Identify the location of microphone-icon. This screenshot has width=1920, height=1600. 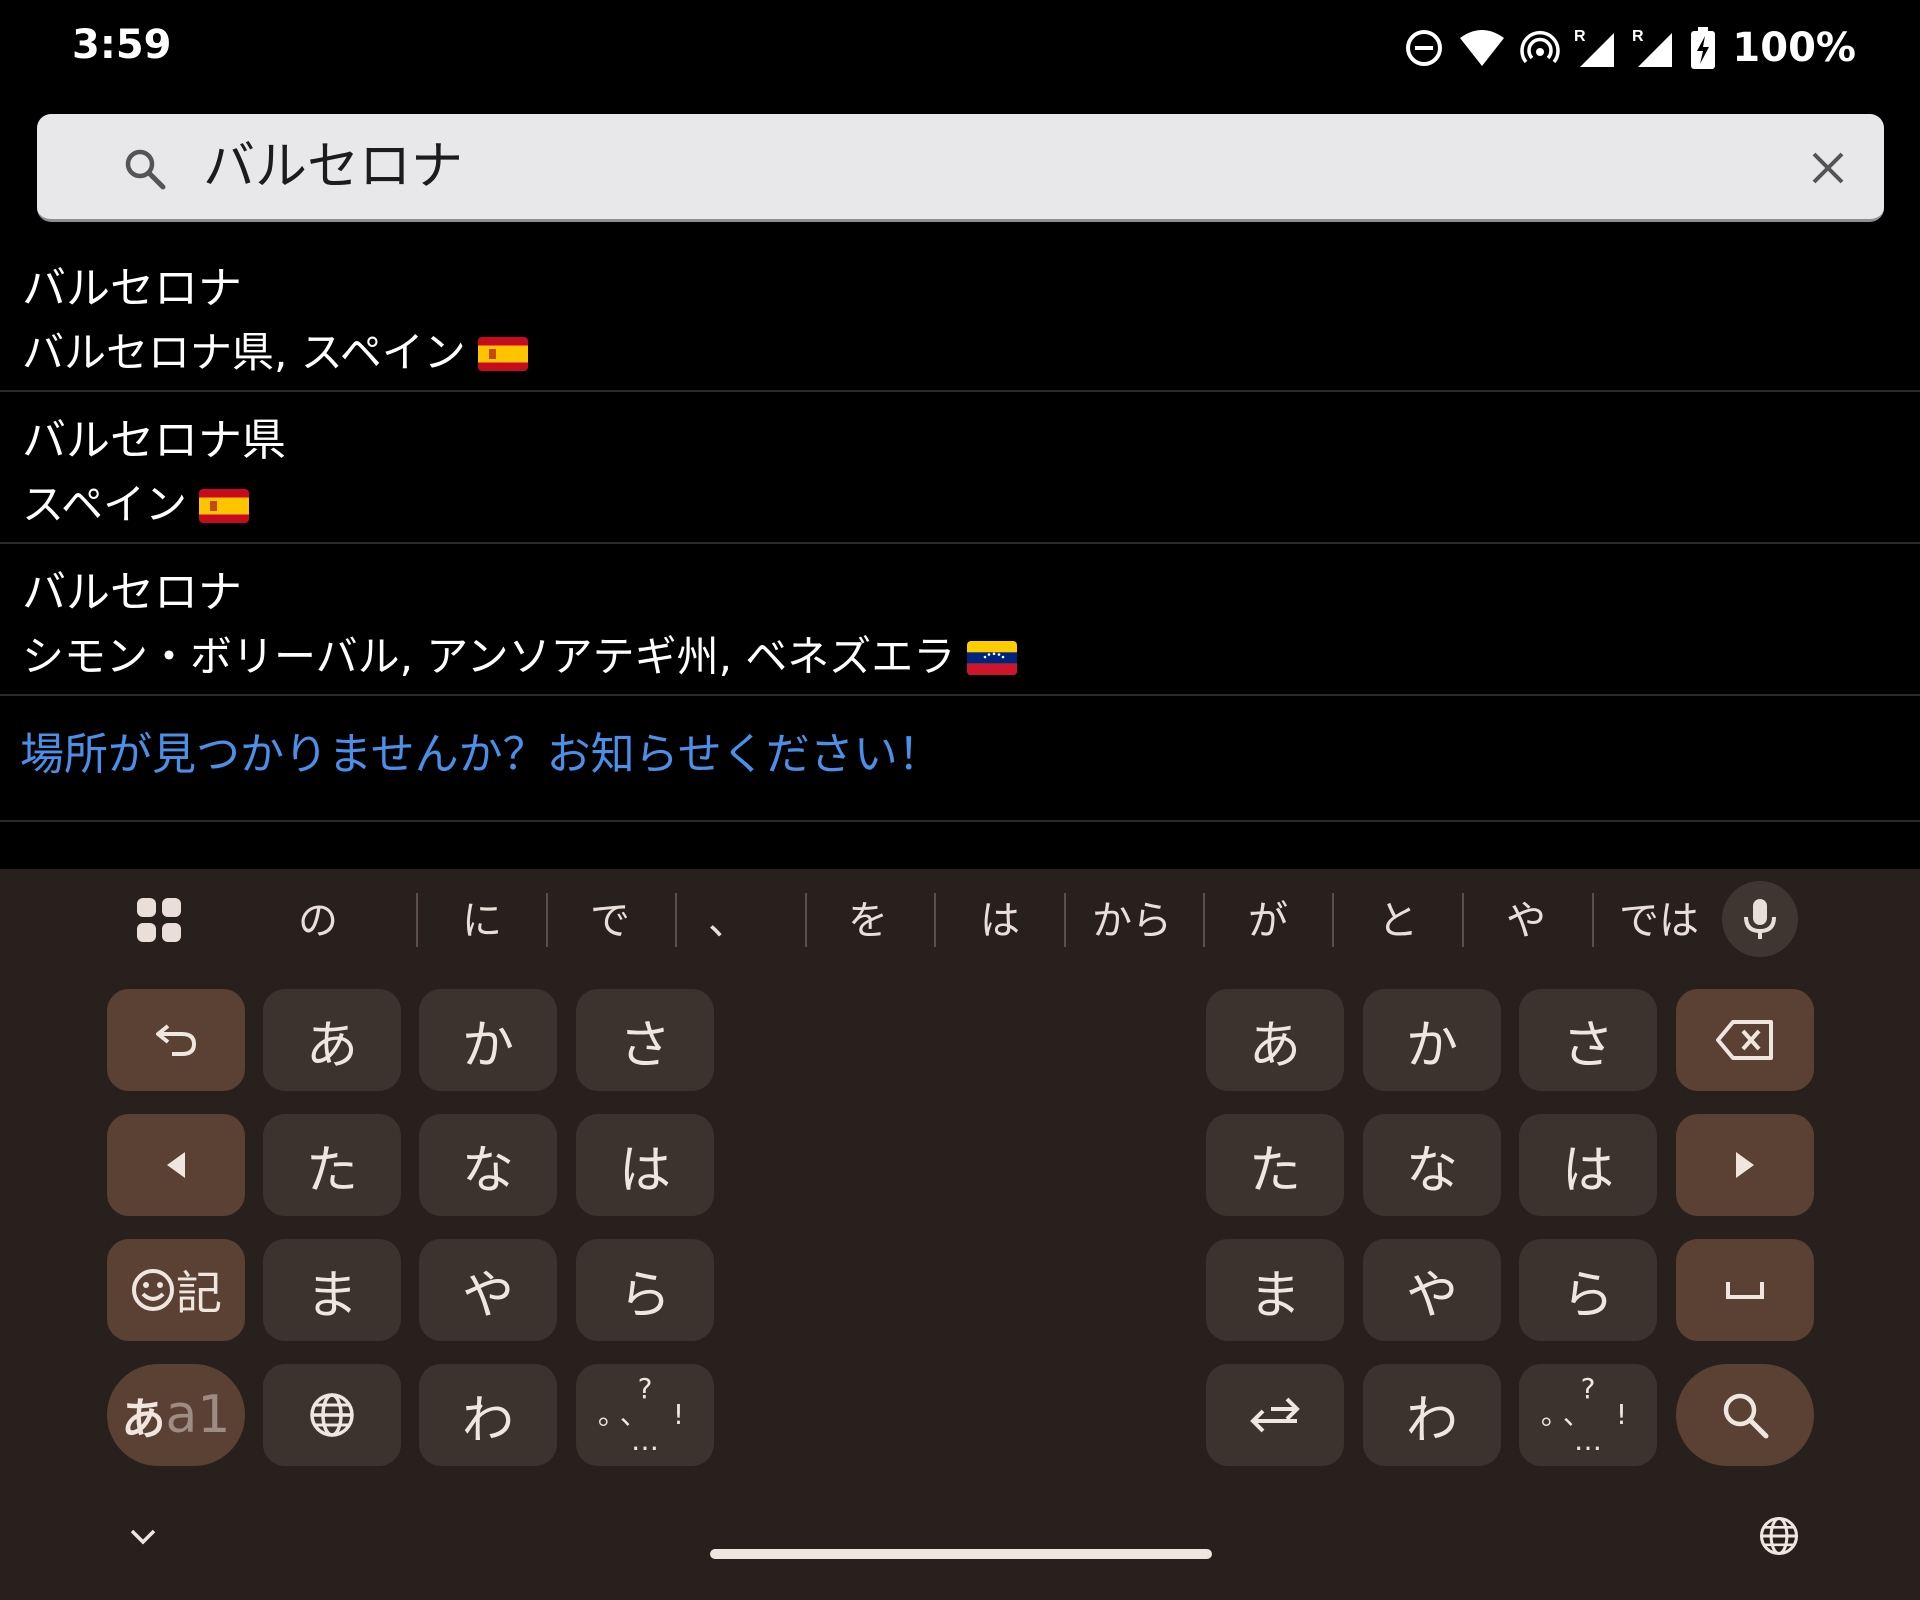
(1760, 919).